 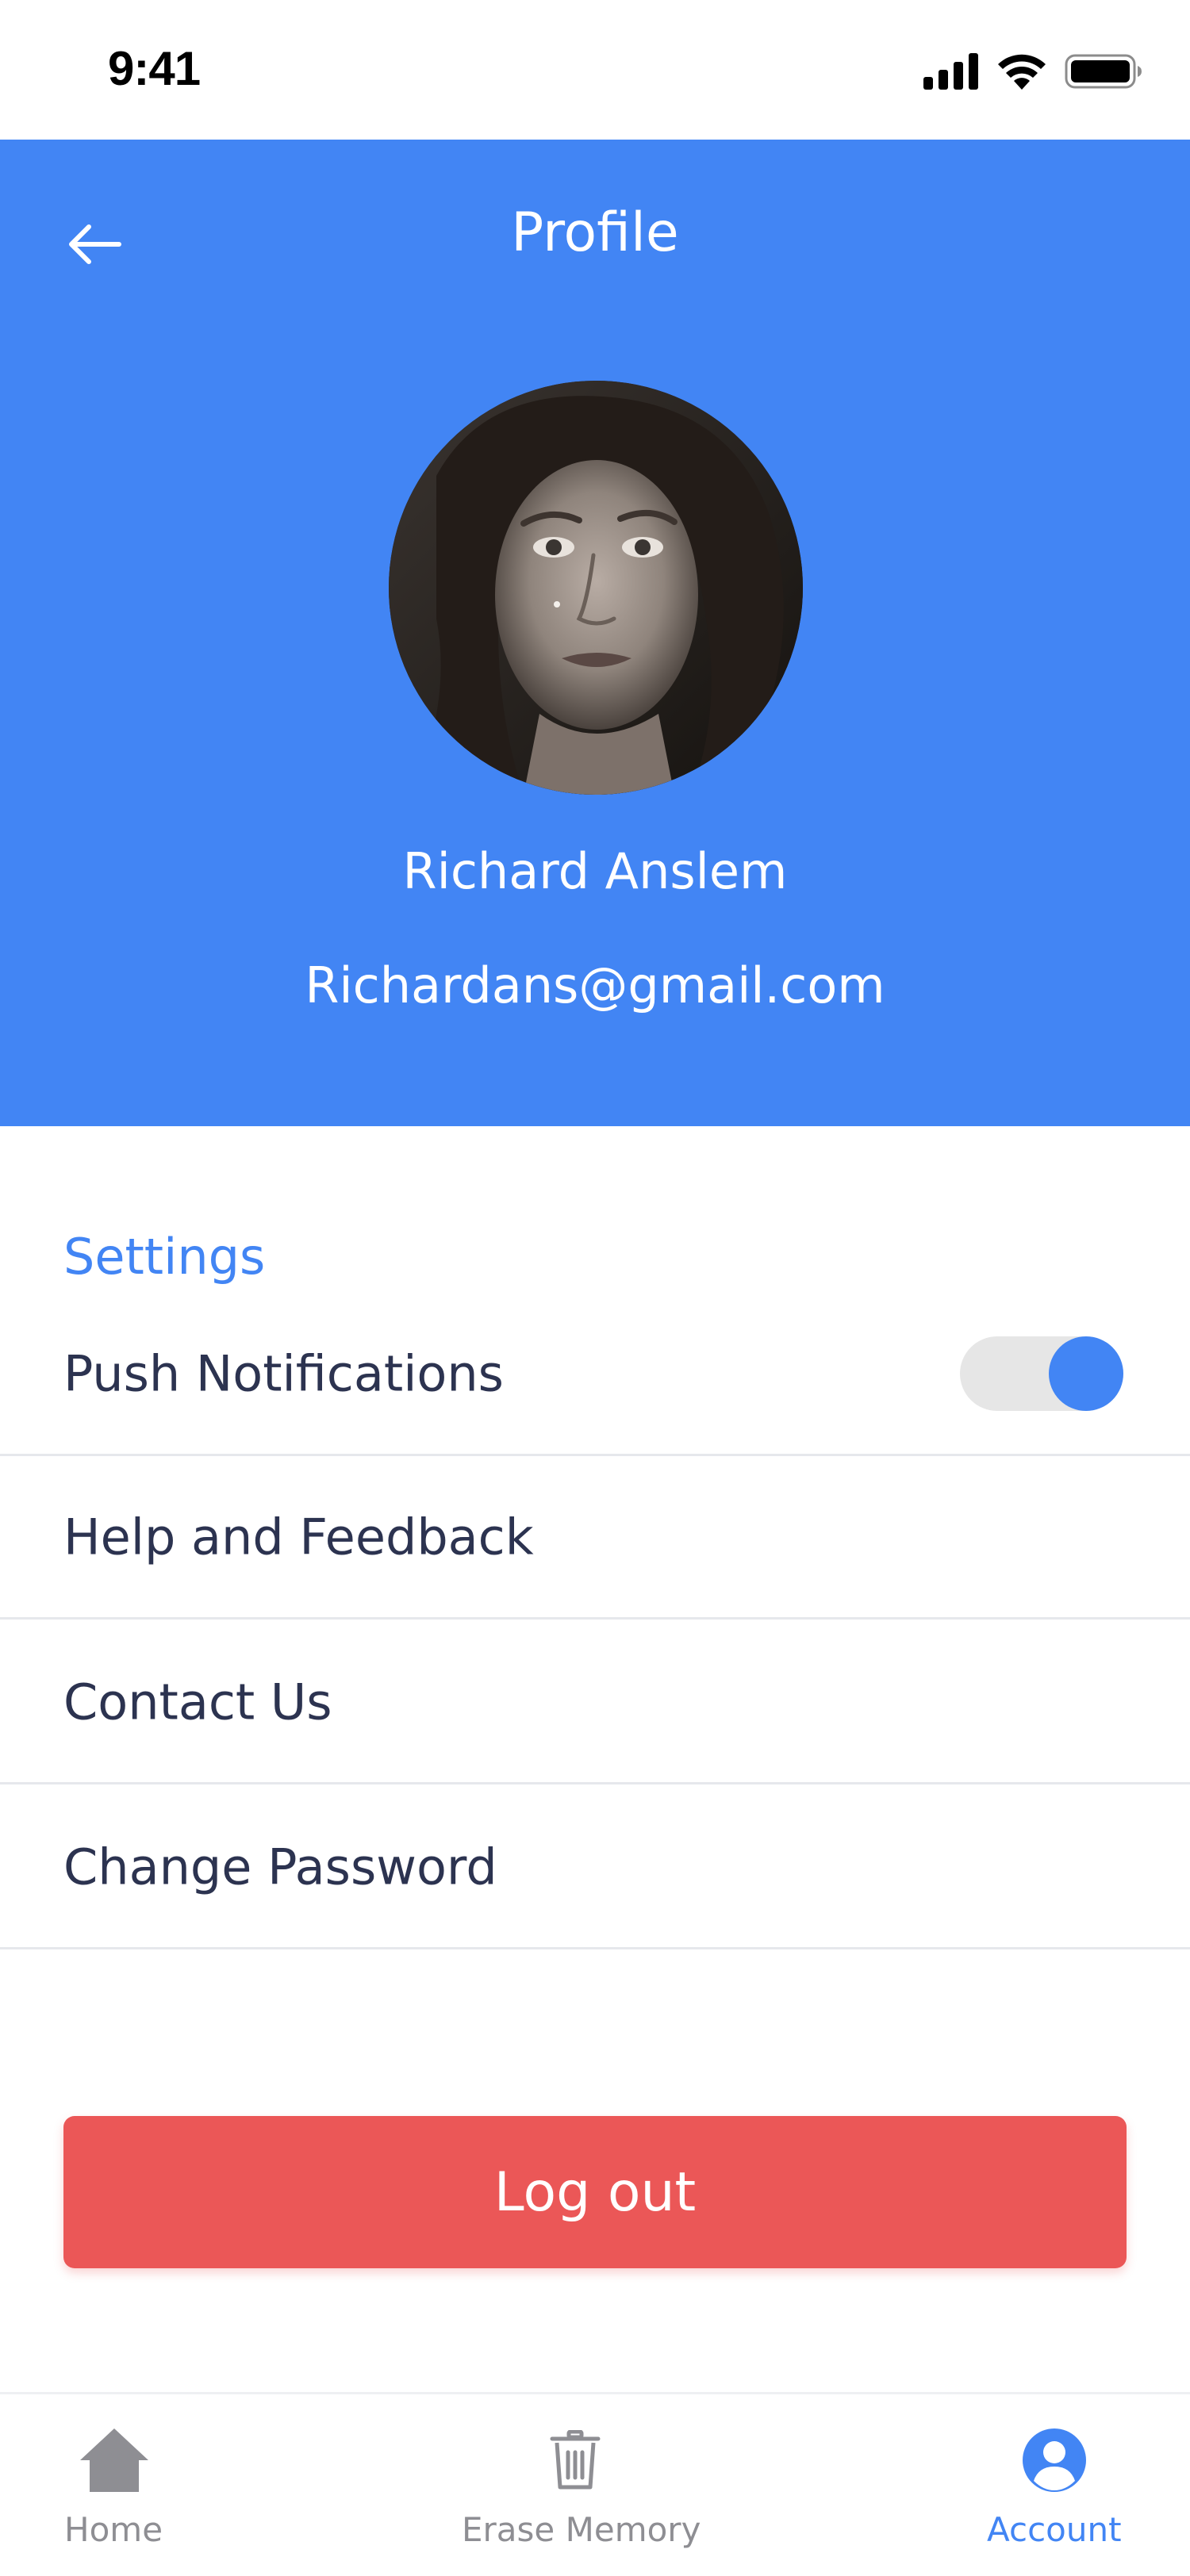 What do you see at coordinates (595, 2192) in the screenshot?
I see `logout-button: Log out` at bounding box center [595, 2192].